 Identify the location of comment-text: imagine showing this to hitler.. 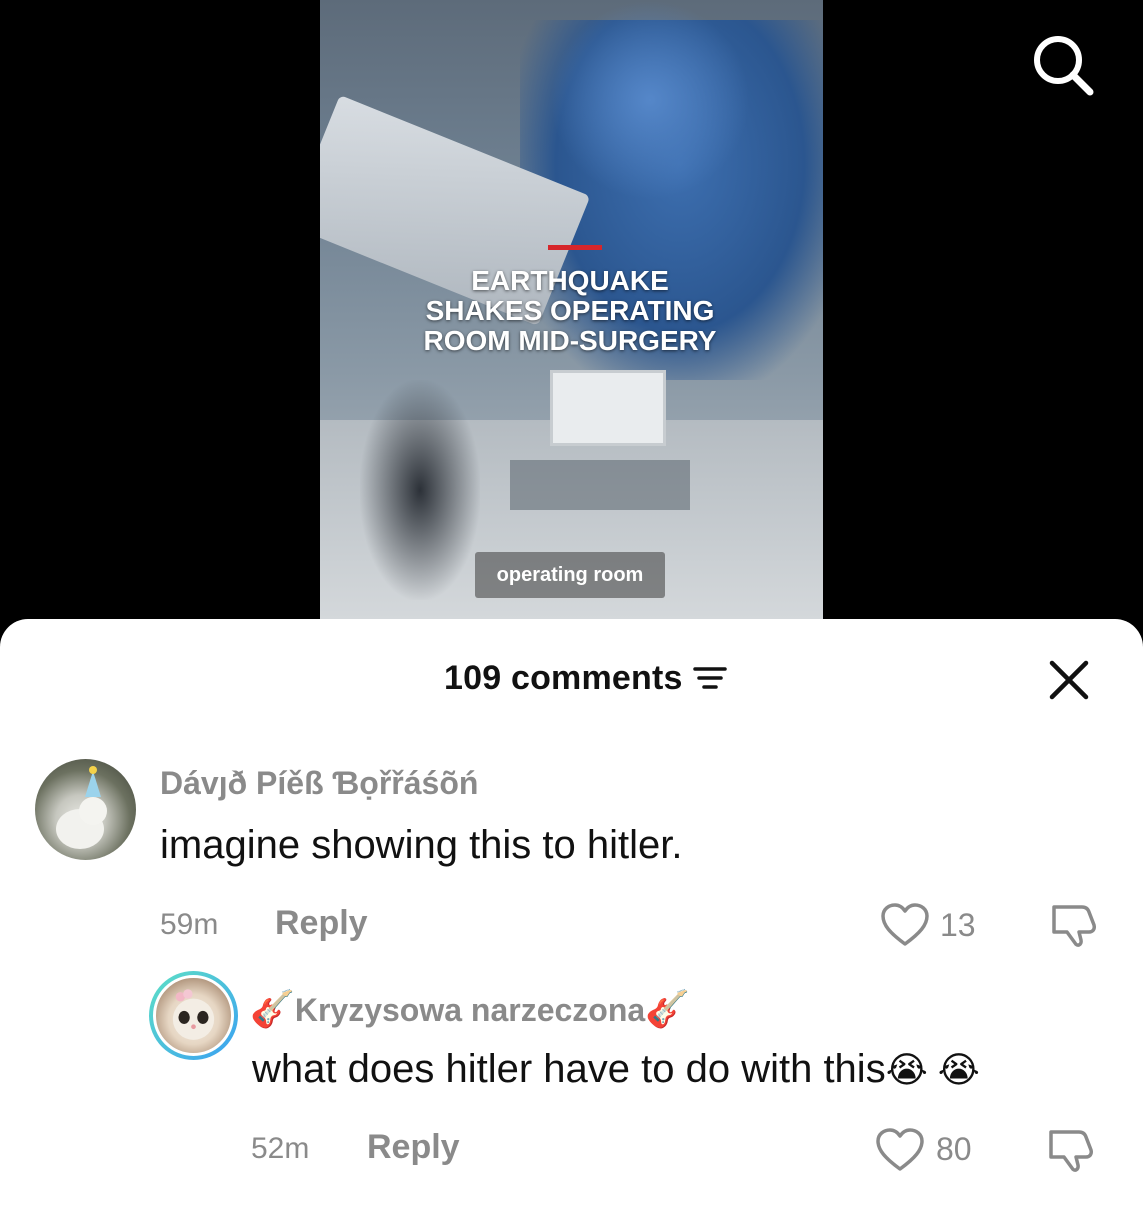
(421, 845).